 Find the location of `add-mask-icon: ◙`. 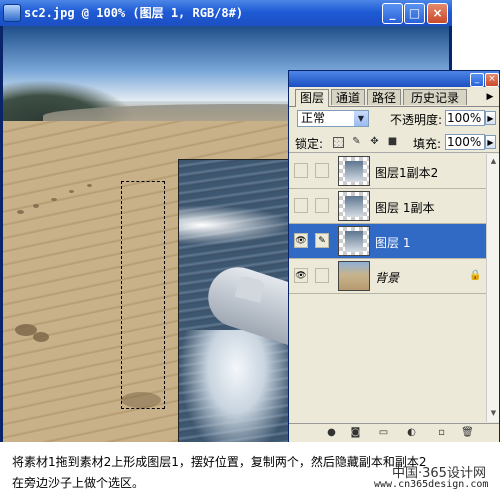

add-mask-icon: ◙ is located at coordinates (355, 433).